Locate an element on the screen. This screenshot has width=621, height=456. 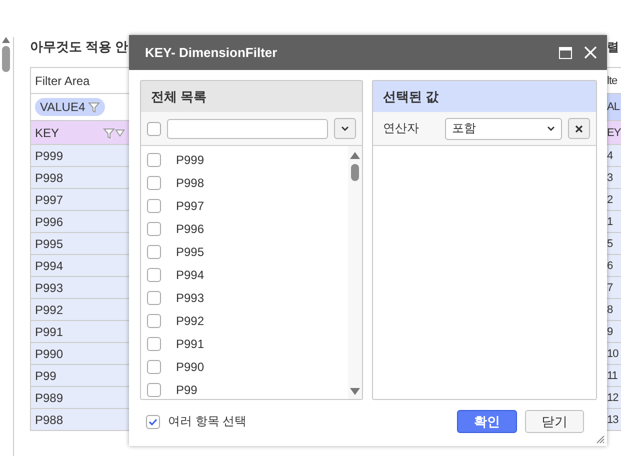
operator-select: 포함 is located at coordinates (503, 129).